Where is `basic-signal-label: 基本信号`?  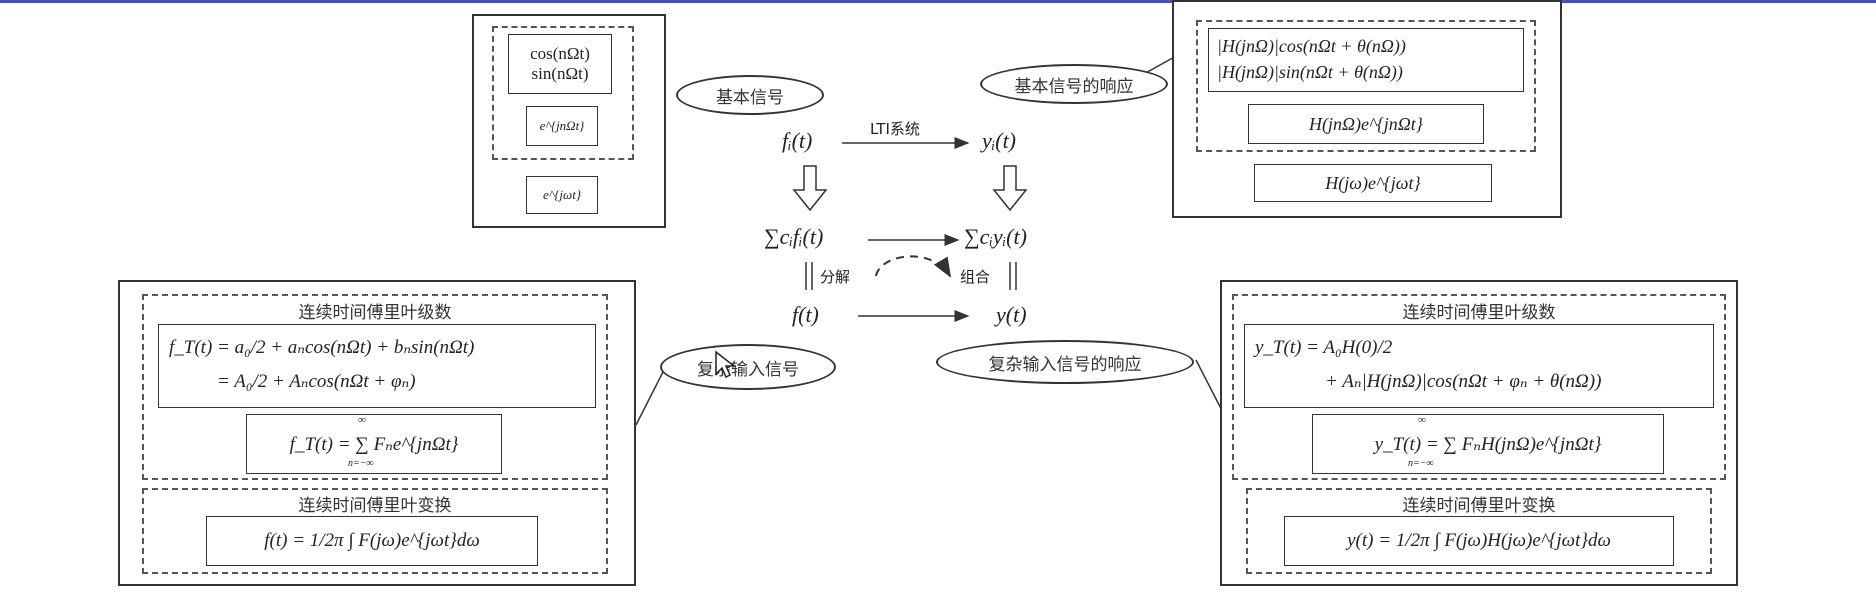
basic-signal-label: 基本信号 is located at coordinates (750, 97).